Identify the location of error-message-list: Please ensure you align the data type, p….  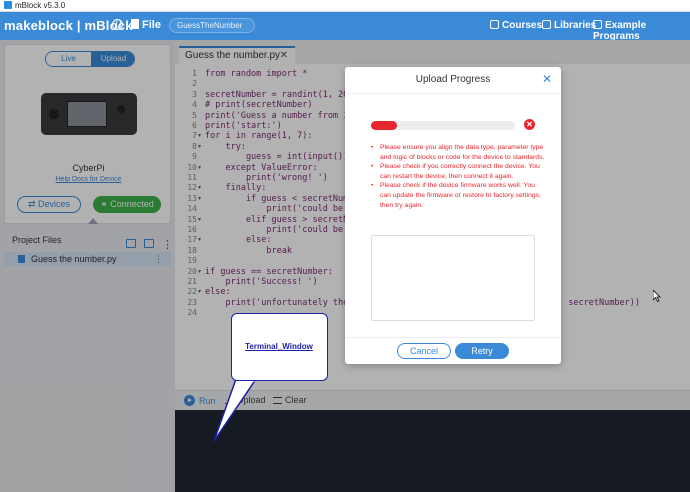
(458, 176).